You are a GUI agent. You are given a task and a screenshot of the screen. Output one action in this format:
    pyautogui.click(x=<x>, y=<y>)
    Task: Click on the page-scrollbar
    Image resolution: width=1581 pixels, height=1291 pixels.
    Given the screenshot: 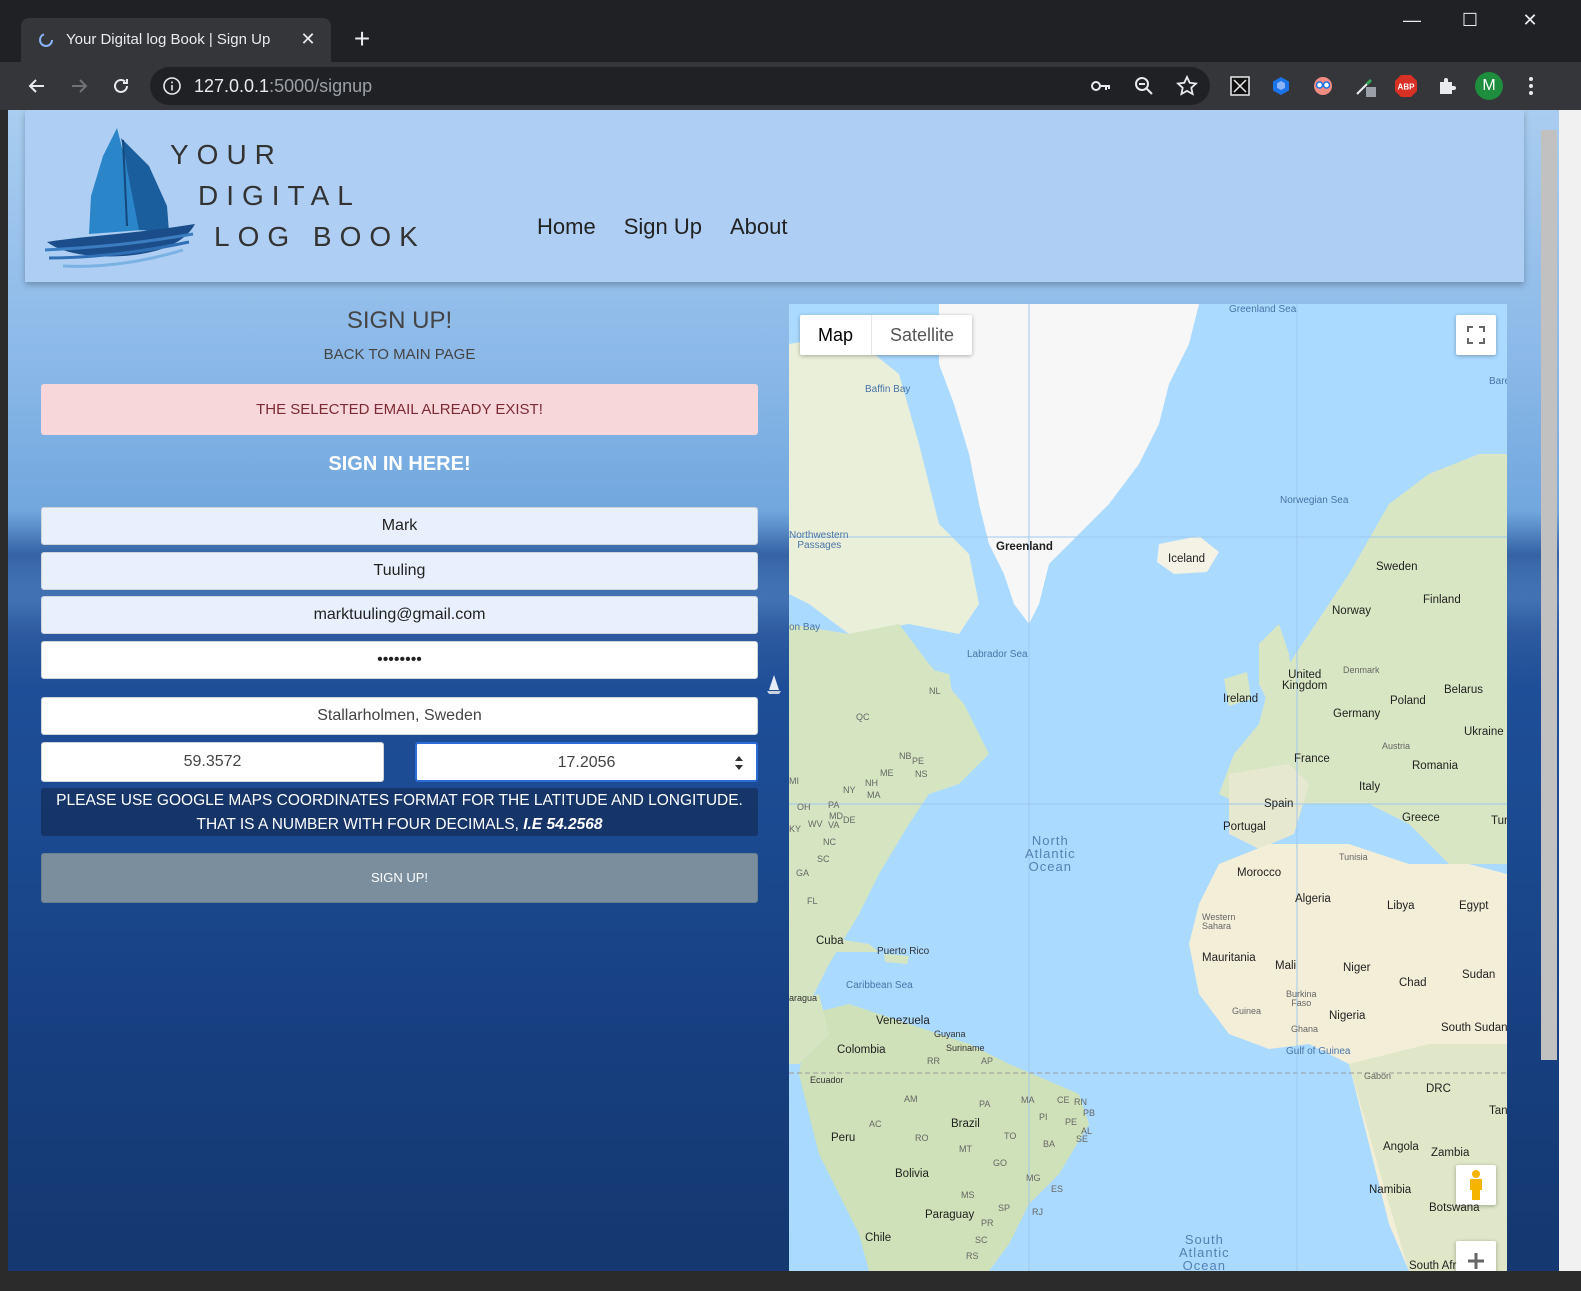 What is the action you would take?
    pyautogui.click(x=1570, y=690)
    